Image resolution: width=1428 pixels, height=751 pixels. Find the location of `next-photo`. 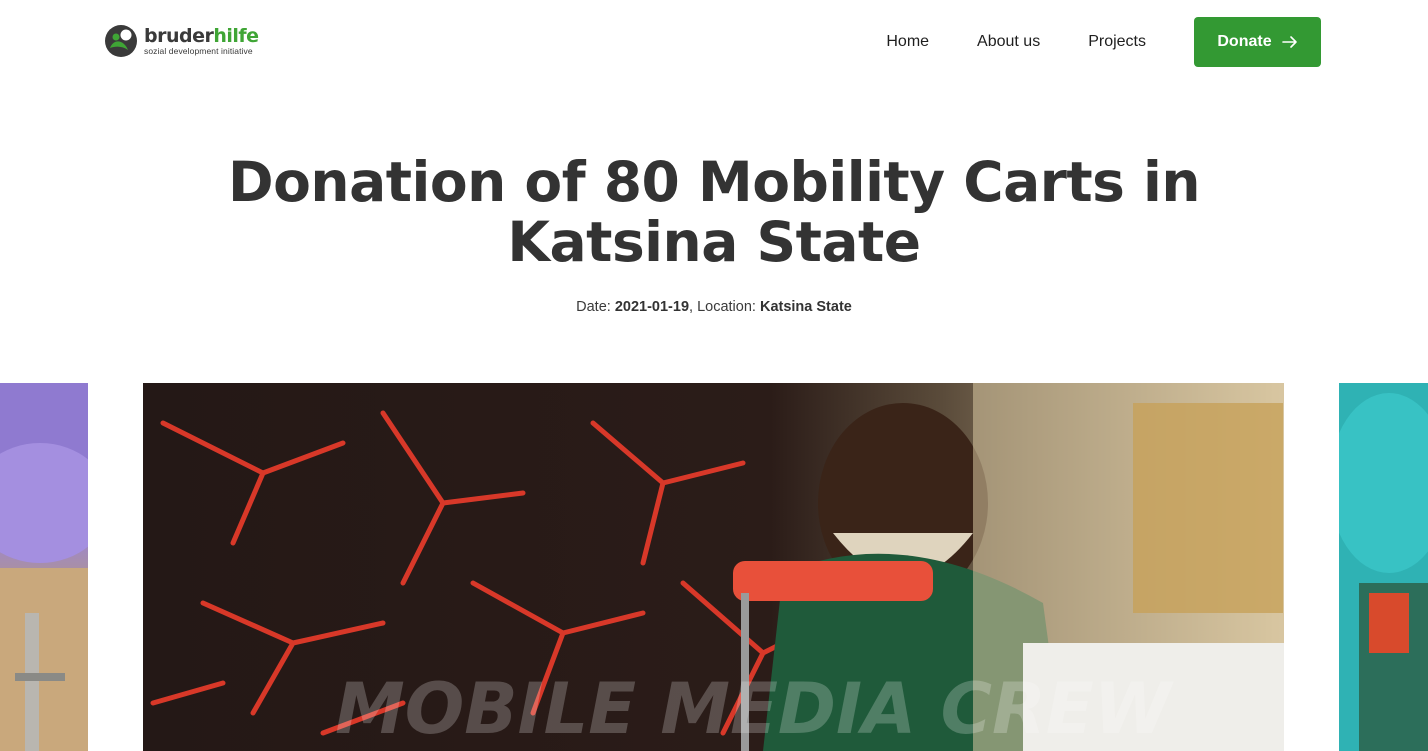

next-photo is located at coordinates (1383, 567).